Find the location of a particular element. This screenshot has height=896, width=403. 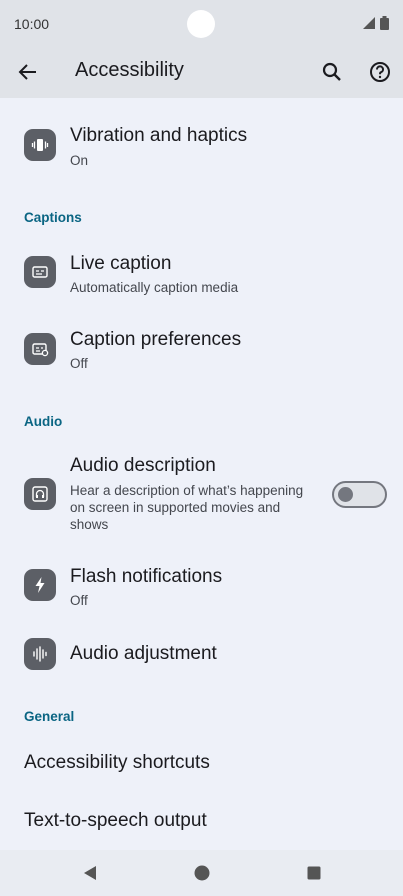

nav-home-button is located at coordinates (202, 873).